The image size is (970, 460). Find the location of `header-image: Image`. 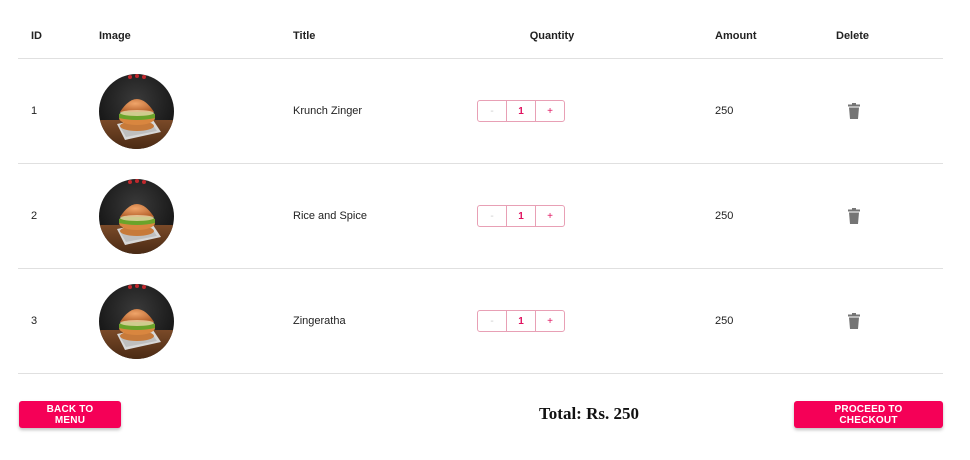

header-image: Image is located at coordinates (115, 36).